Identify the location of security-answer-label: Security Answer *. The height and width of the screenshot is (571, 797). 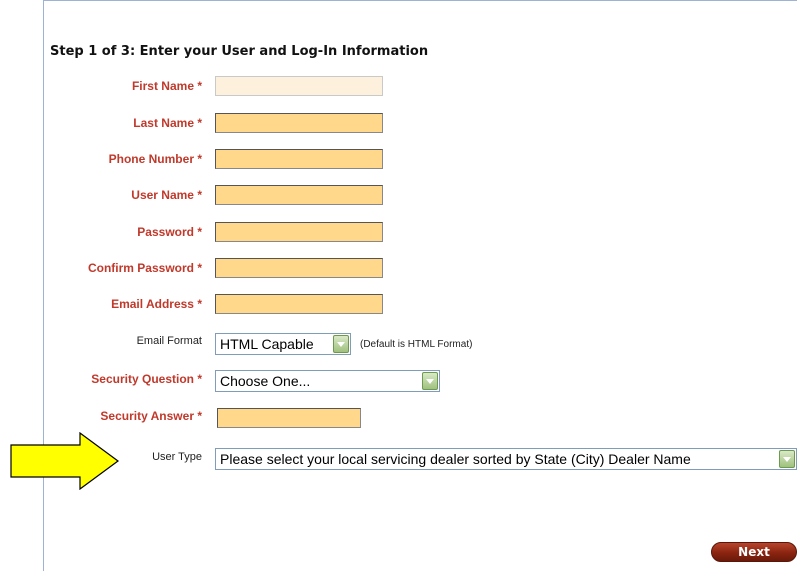
(151, 416).